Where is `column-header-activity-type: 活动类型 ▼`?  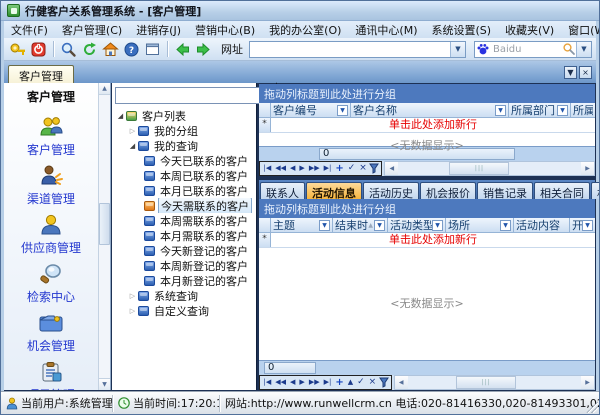
column-header-activity-type: 活动类型 ▼ is located at coordinates (417, 225).